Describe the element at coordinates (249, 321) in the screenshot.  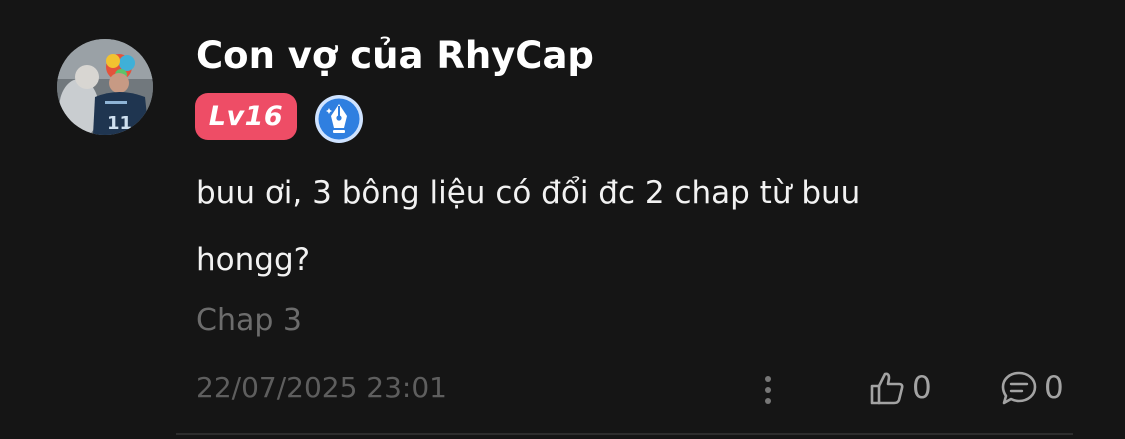
I see `chapter-link: Chap 3` at that location.